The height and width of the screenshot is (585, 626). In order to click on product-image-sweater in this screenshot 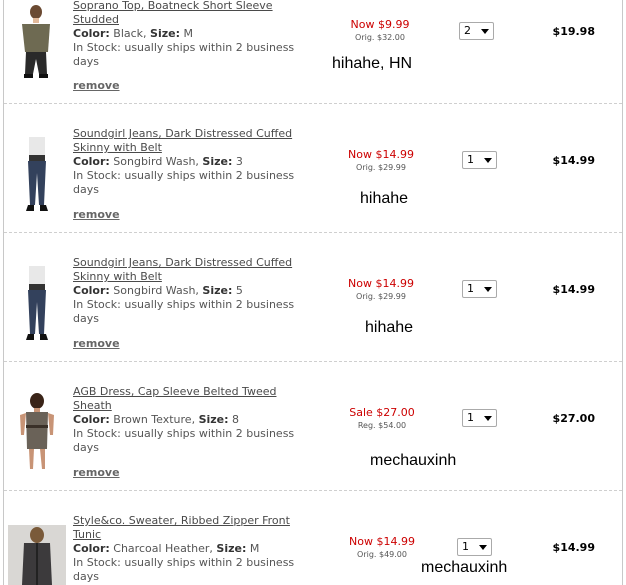, I will do `click(37, 555)`.